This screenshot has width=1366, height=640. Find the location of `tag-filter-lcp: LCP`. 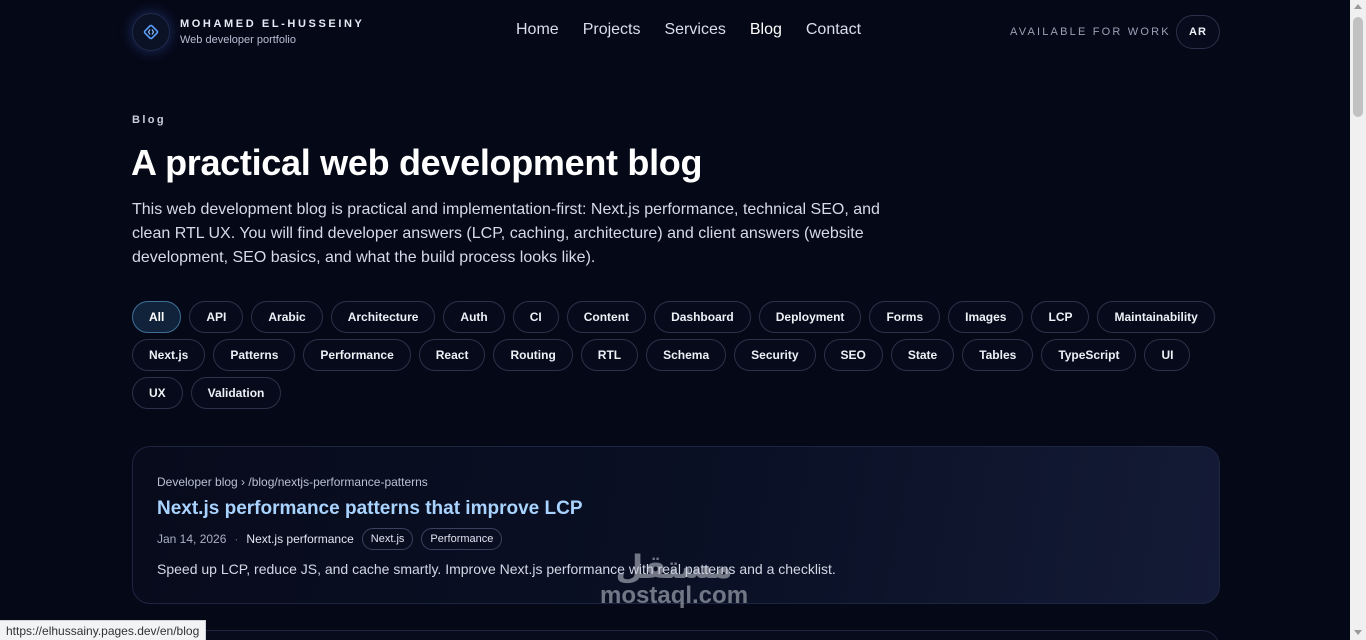

tag-filter-lcp: LCP is located at coordinates (1060, 317).